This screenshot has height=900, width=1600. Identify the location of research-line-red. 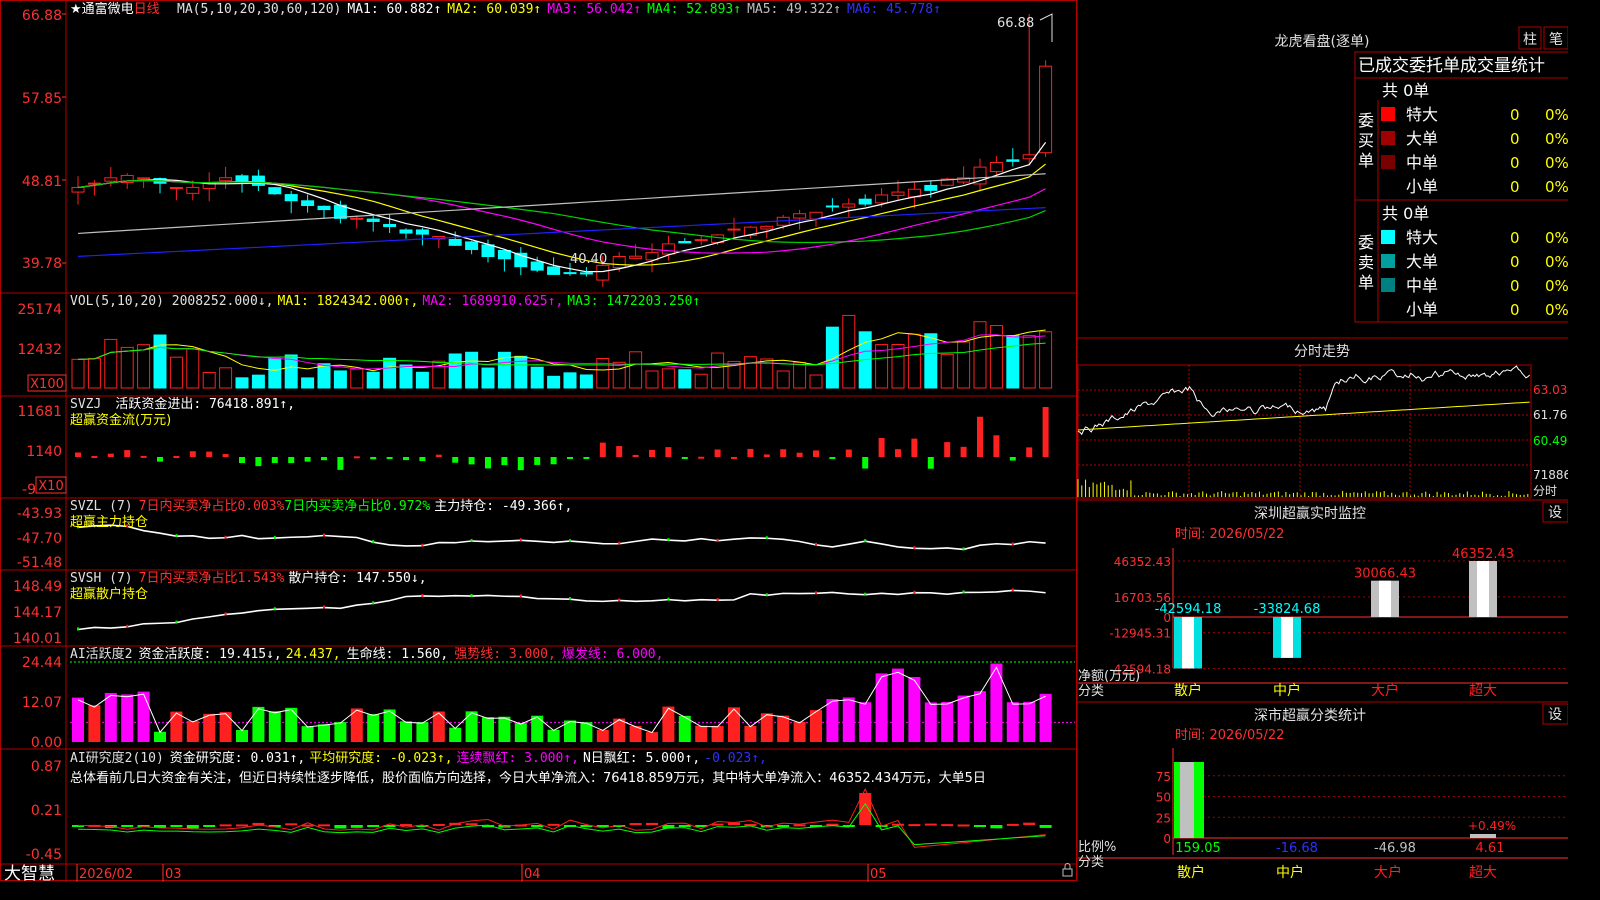
(561, 817).